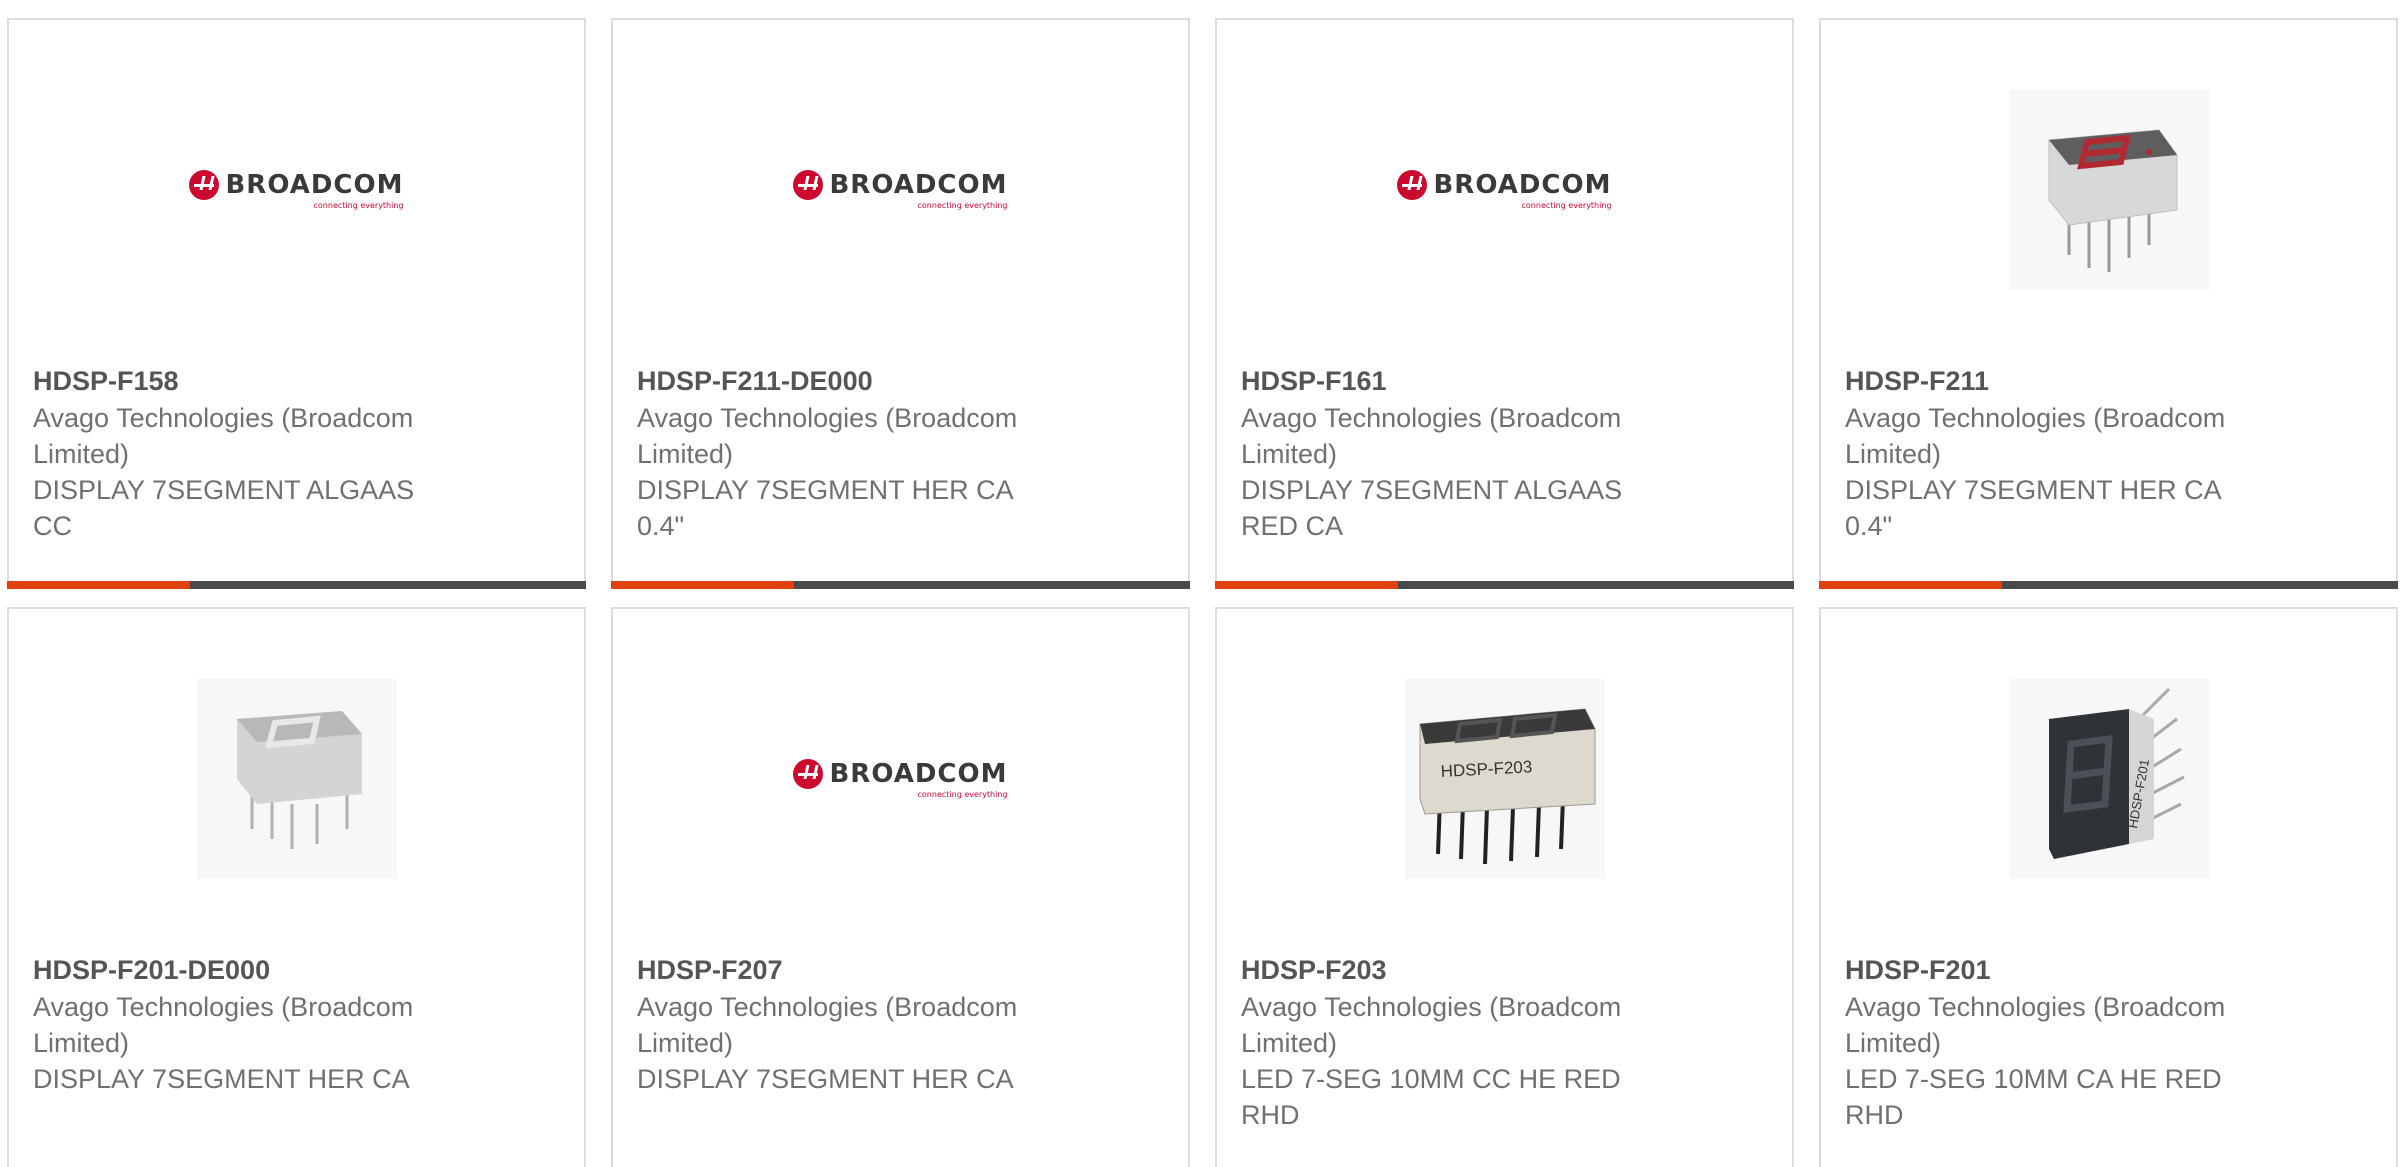  I want to click on part-number-link: HDSP-F158, so click(243, 381).